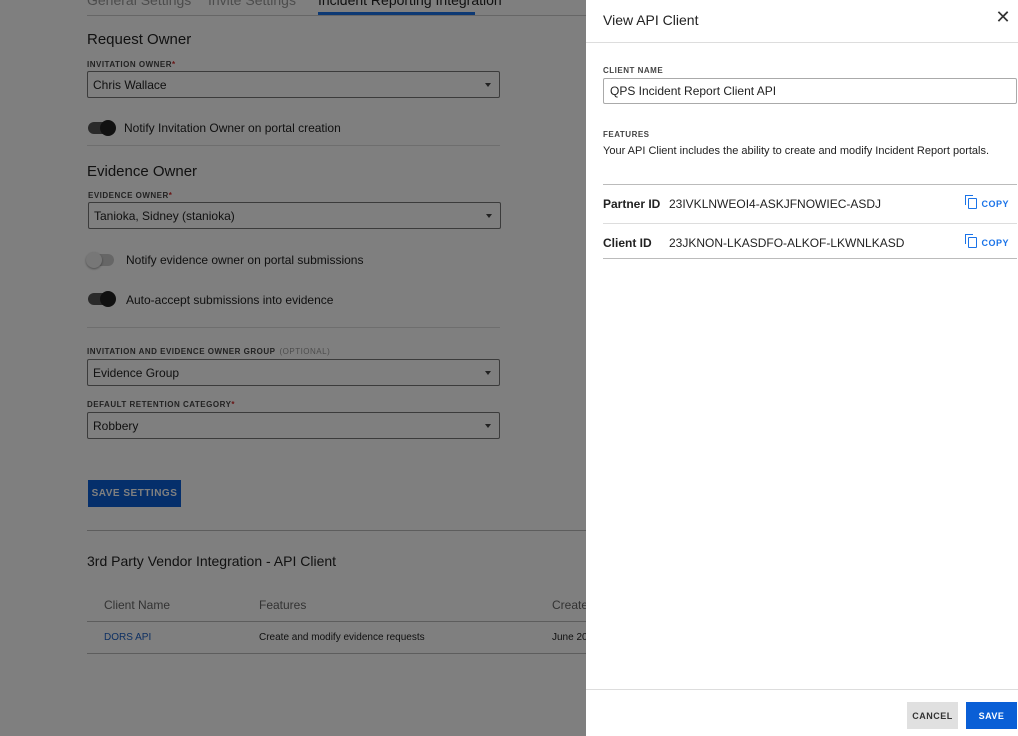 This screenshot has height=736, width=1018. Describe the element at coordinates (633, 70) in the screenshot. I see `client-name-label: CLIENT NAME` at that location.